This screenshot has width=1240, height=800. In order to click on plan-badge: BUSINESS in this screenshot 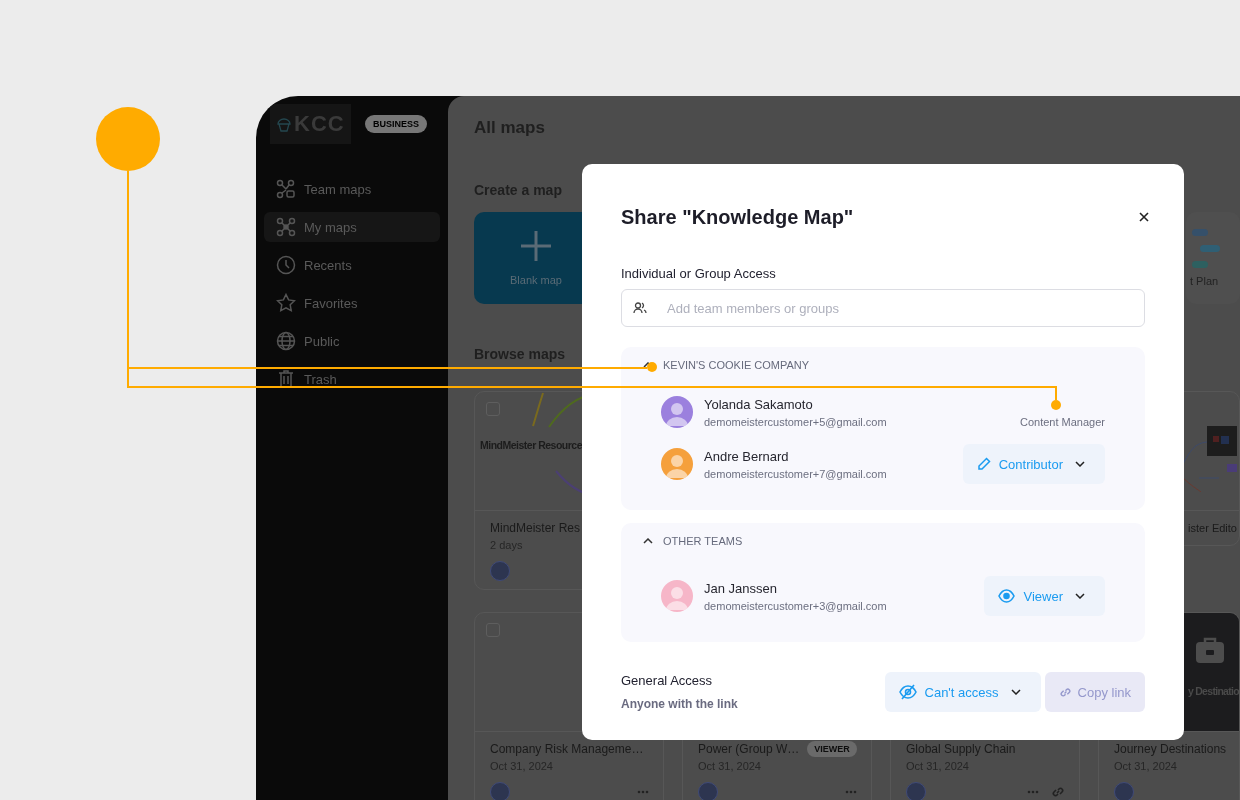, I will do `click(396, 124)`.